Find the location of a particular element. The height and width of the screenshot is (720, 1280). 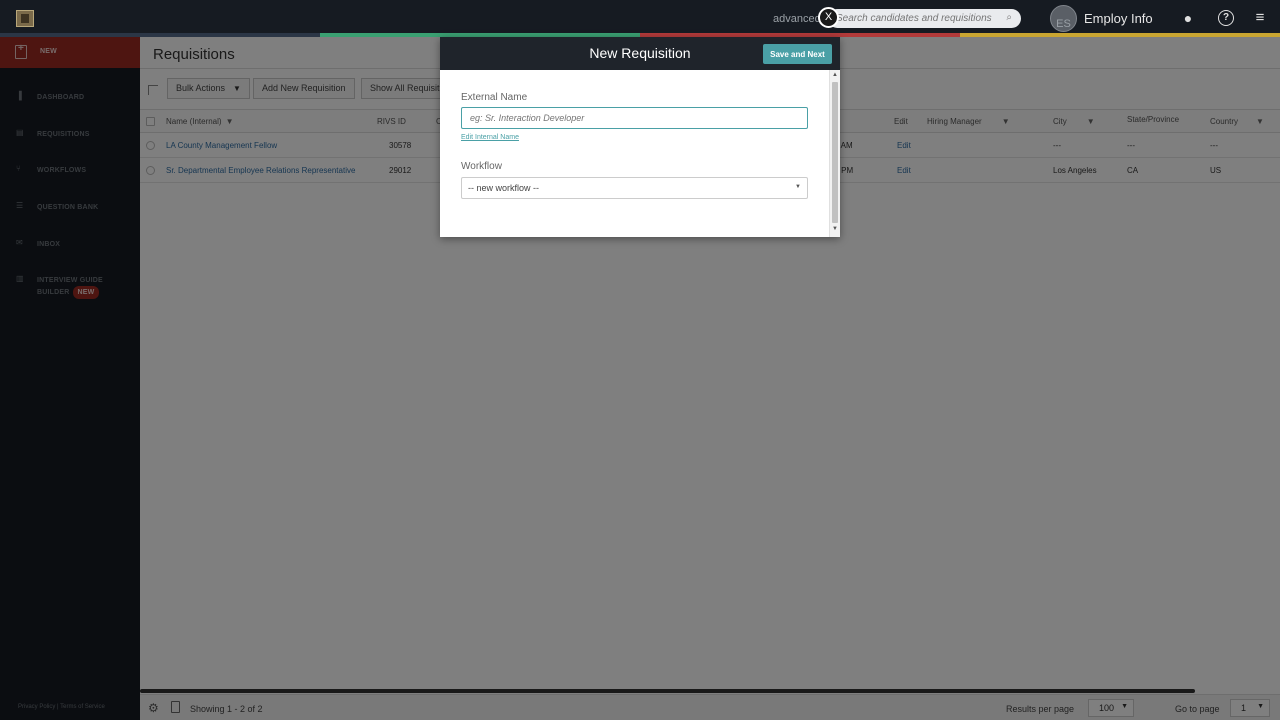

scroll-down-icon: ▼ is located at coordinates (835, 229).